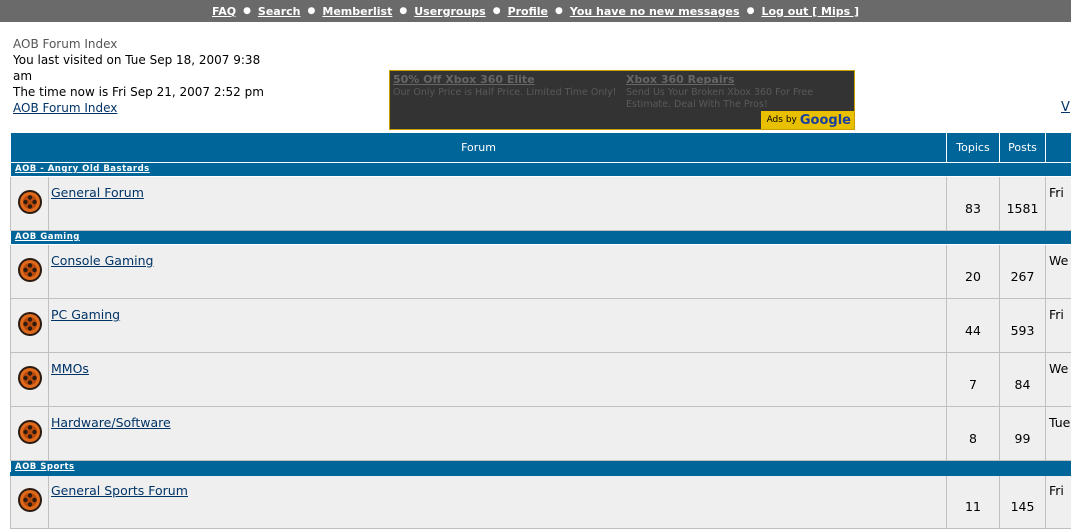 This screenshot has width=1071, height=529. Describe the element at coordinates (973, 148) in the screenshot. I see `topics-column-header: Topics` at that location.